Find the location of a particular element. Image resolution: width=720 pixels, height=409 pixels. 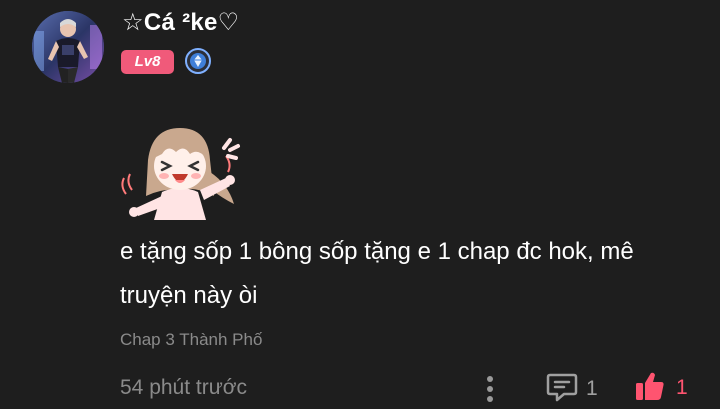

comment-icon is located at coordinates (562, 389).